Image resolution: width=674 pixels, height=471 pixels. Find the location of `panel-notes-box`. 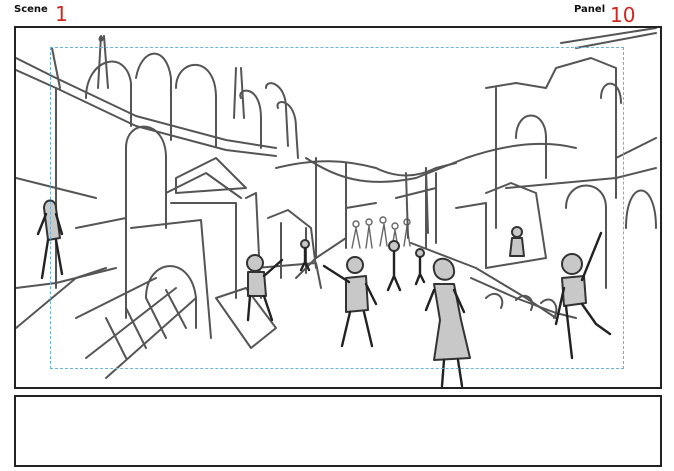

panel-notes-box is located at coordinates (338, 431).